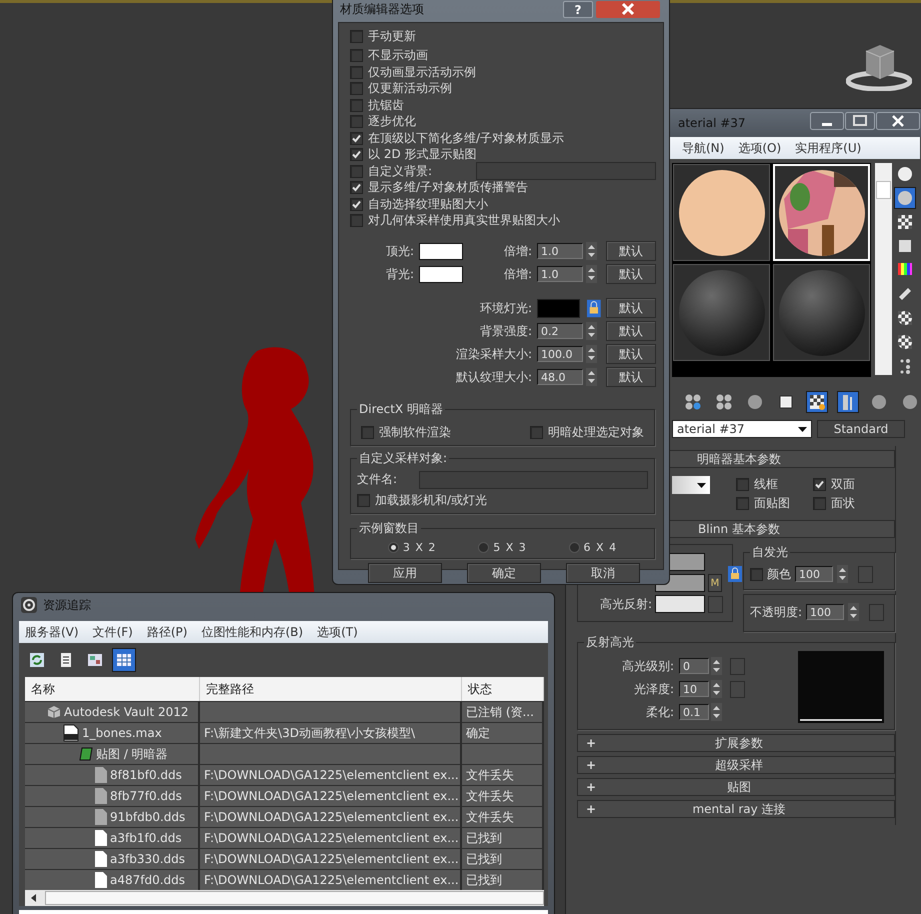  I want to click on maximize-icon, so click(860, 121).